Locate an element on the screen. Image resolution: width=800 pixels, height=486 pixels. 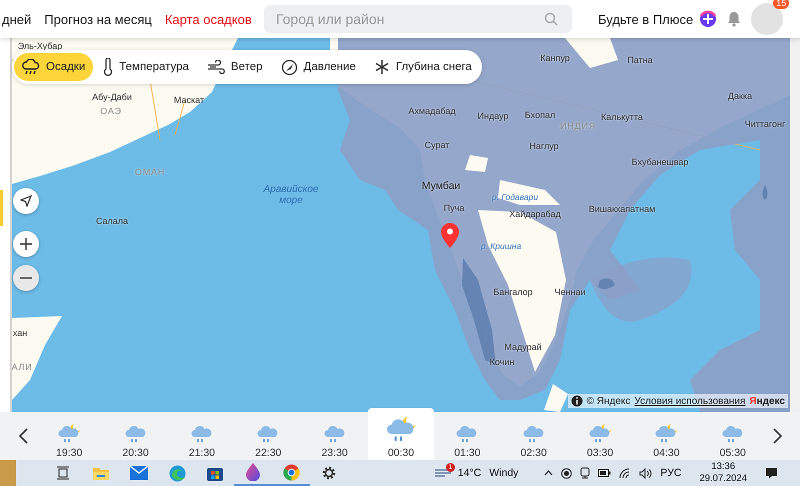
country-label: АЛИ is located at coordinates (22, 367).